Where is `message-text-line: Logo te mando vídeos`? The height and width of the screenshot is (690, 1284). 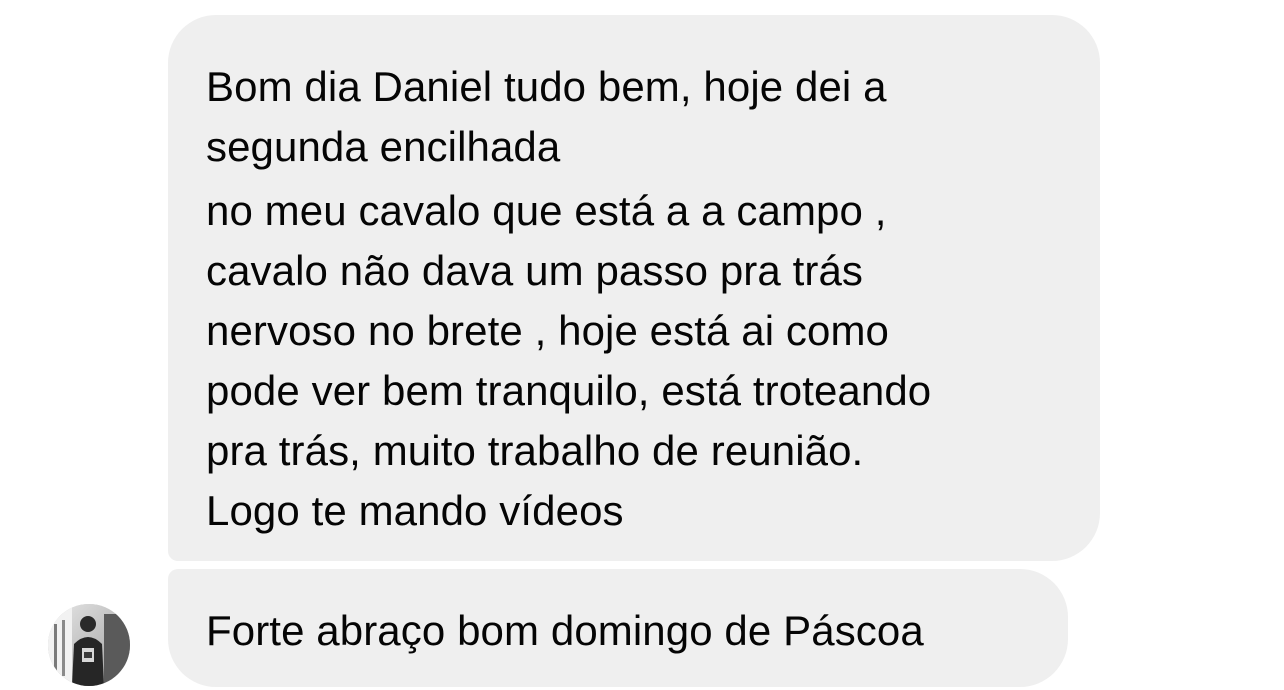 message-text-line: Logo te mando vídeos is located at coordinates (415, 510).